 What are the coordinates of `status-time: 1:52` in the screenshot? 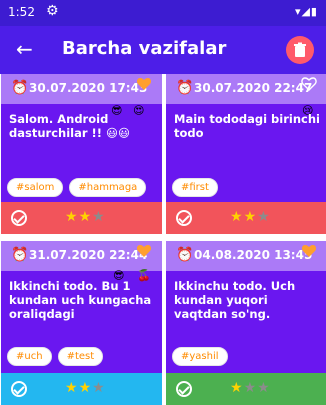 It's located at (21, 12).